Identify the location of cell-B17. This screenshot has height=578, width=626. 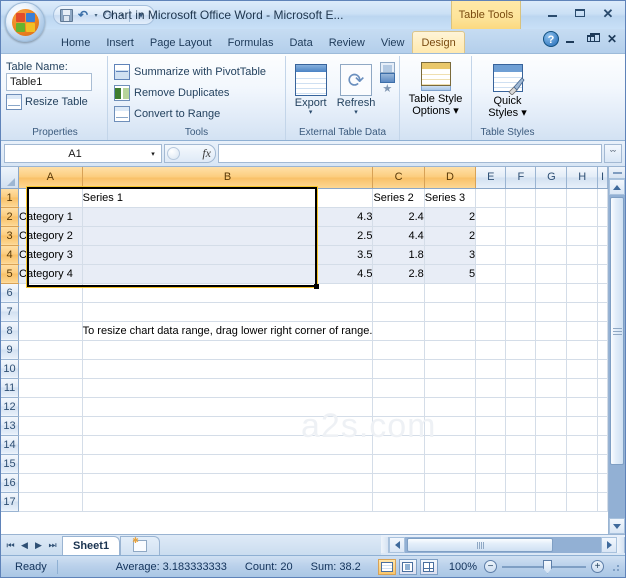
(228, 502).